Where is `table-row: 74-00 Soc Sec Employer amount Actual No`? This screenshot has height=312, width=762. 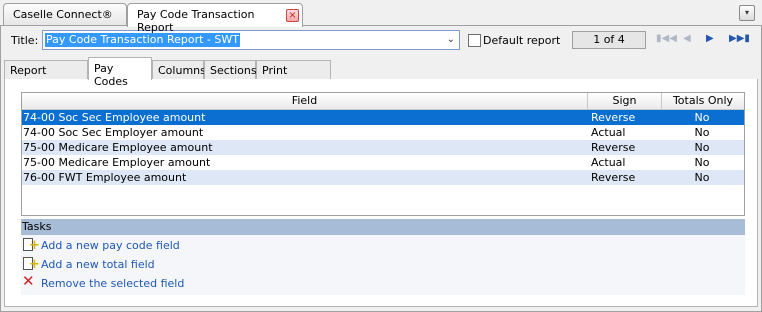
table-row: 74-00 Soc Sec Employer amount Actual No is located at coordinates (383, 132).